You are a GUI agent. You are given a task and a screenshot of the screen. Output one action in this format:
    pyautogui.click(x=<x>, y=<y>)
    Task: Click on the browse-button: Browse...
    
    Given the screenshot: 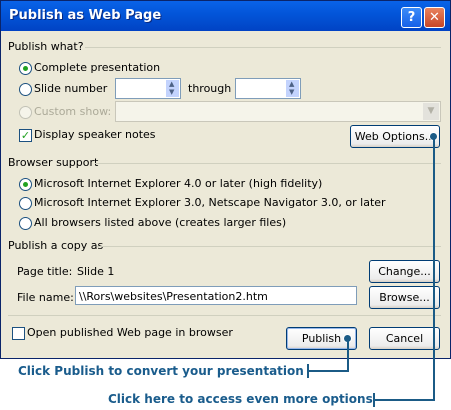 What is the action you would take?
    pyautogui.click(x=404, y=297)
    